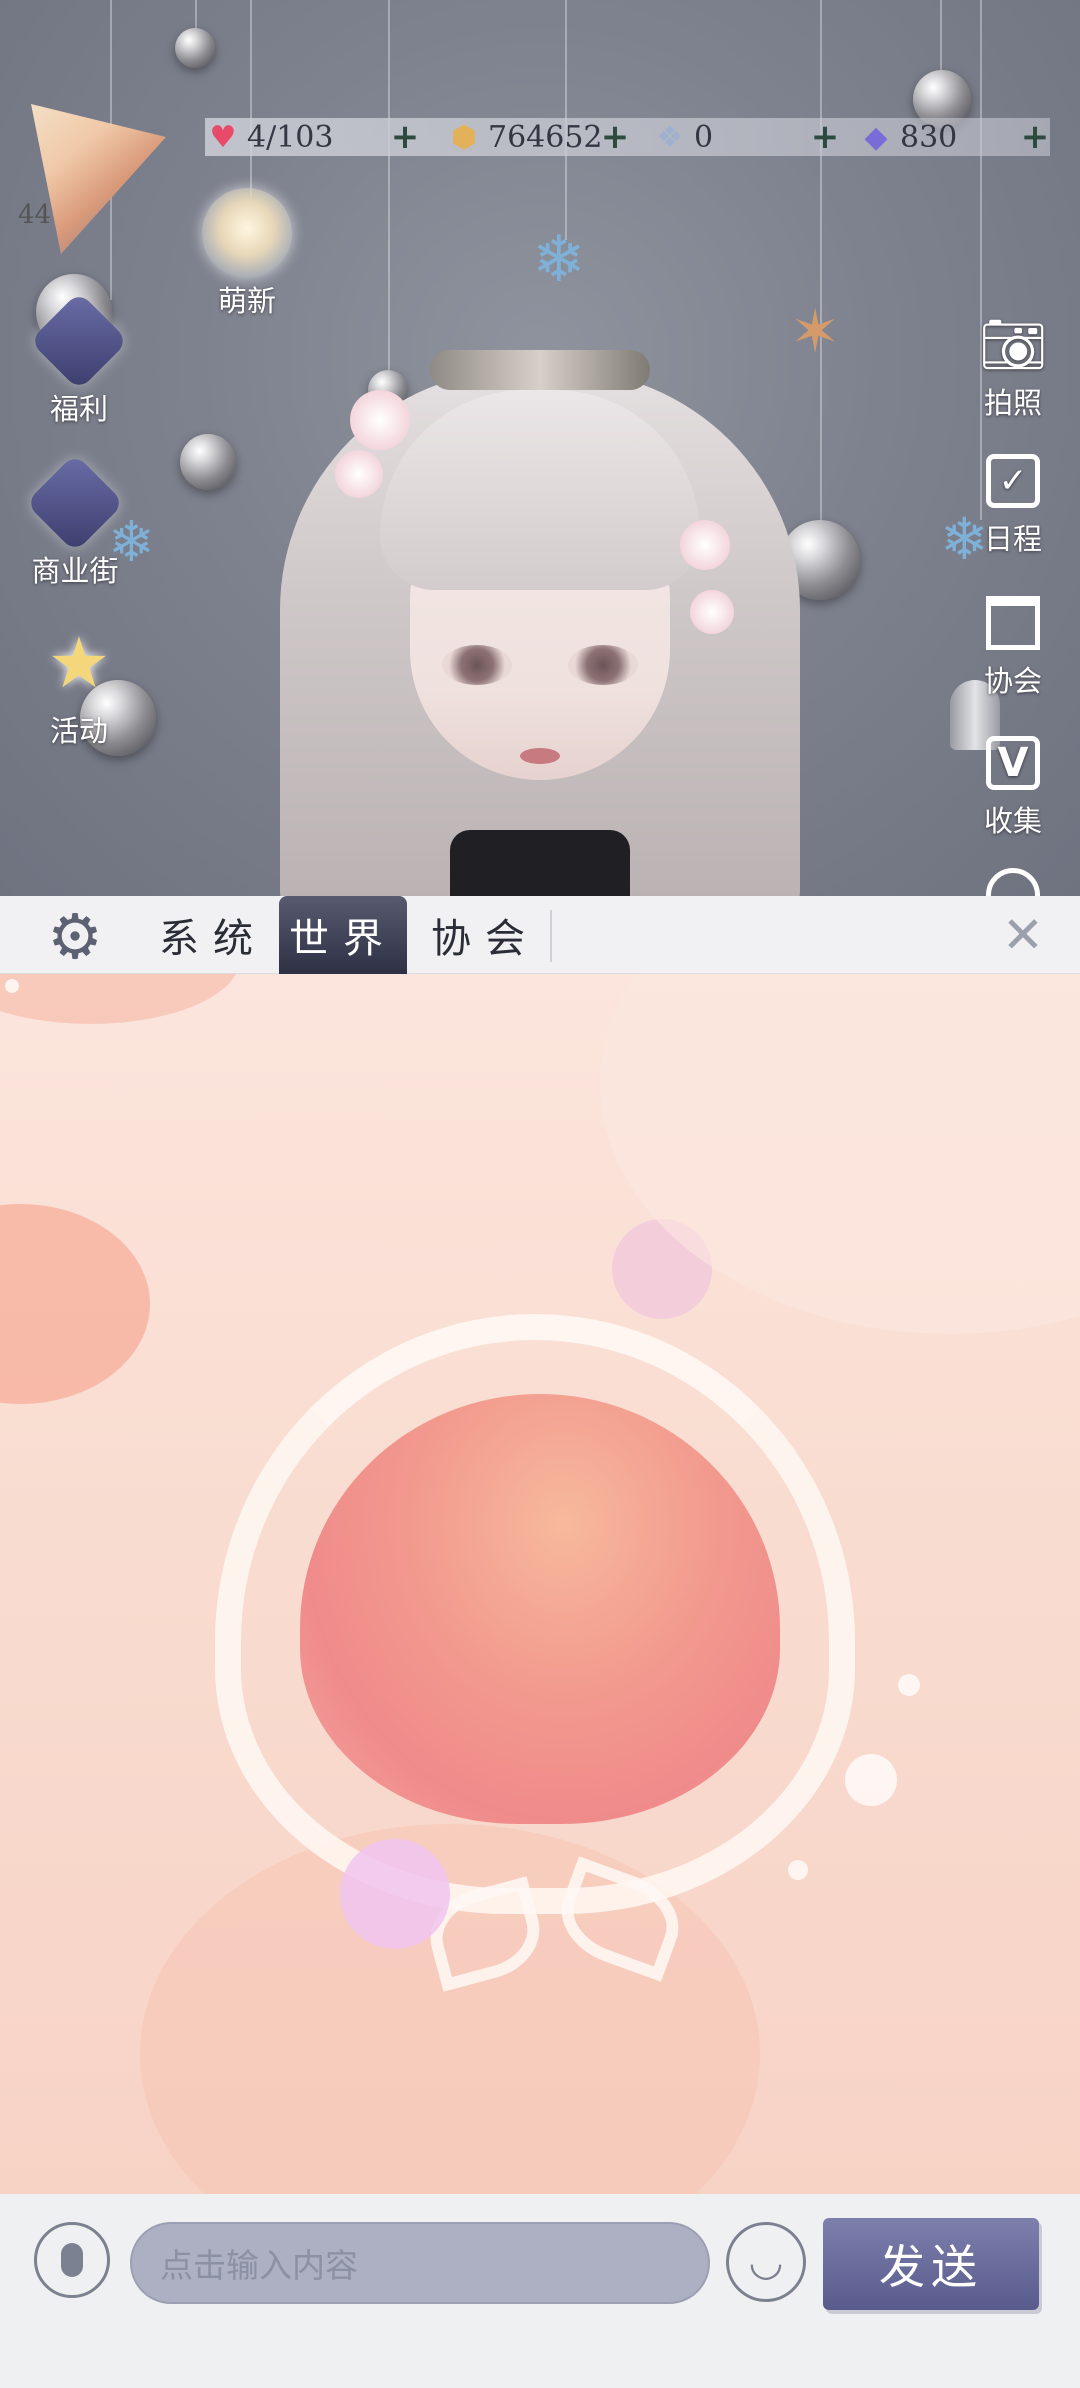  I want to click on newbie-button: 萌新, so click(247, 254).